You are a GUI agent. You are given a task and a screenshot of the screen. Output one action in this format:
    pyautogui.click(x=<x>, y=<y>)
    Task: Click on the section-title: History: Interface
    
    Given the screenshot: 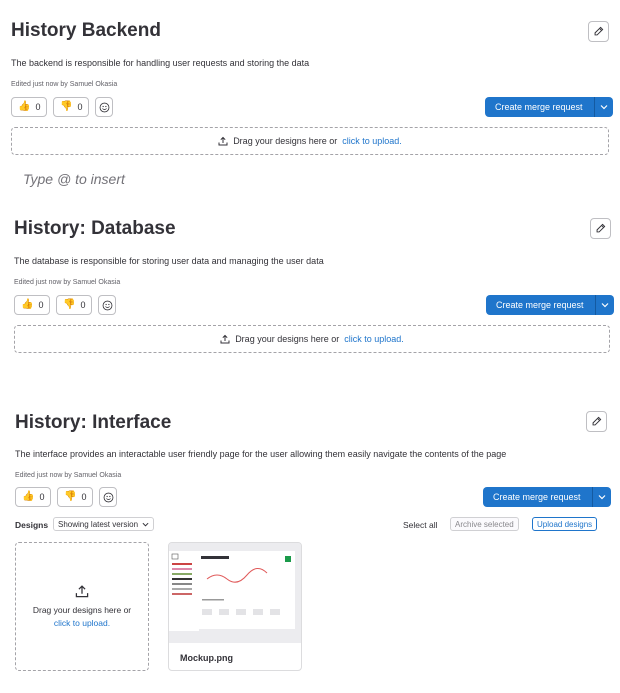 What is the action you would take?
    pyautogui.click(x=93, y=422)
    